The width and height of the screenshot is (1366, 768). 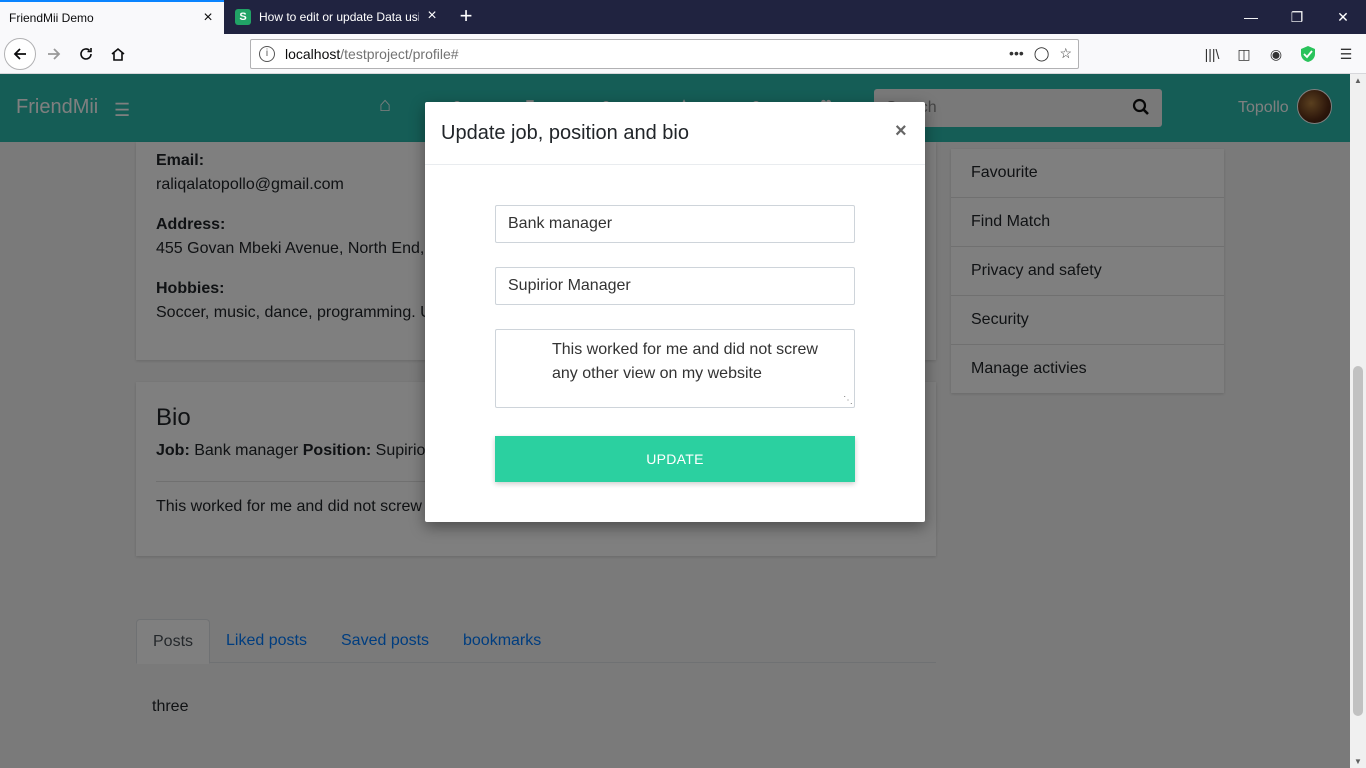 I want to click on account-icon: ◉, so click(x=1276, y=54).